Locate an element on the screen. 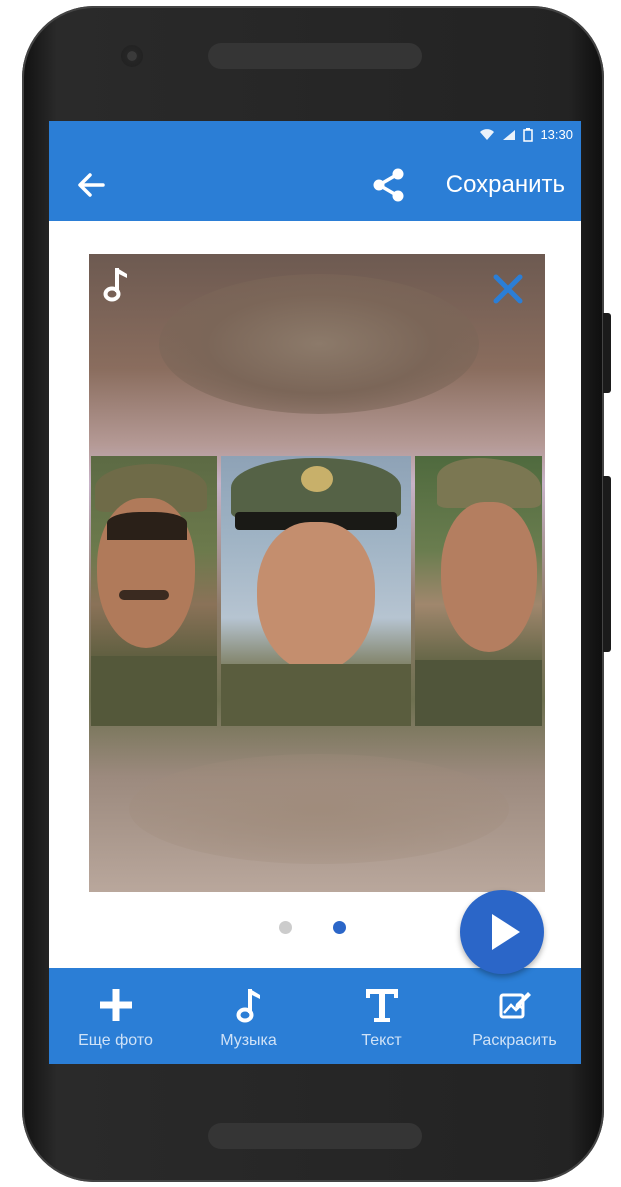 The image size is (621, 1187). add-photo-button: Еще фото is located at coordinates (115, 1016).